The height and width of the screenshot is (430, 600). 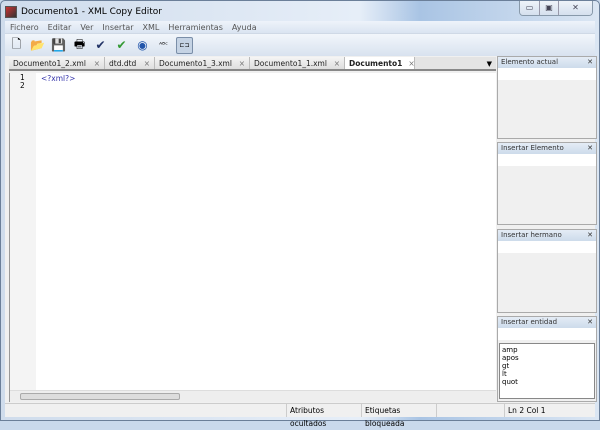 I want to click on window-title: Documento1 - XML Copy Editor, so click(x=91, y=12).